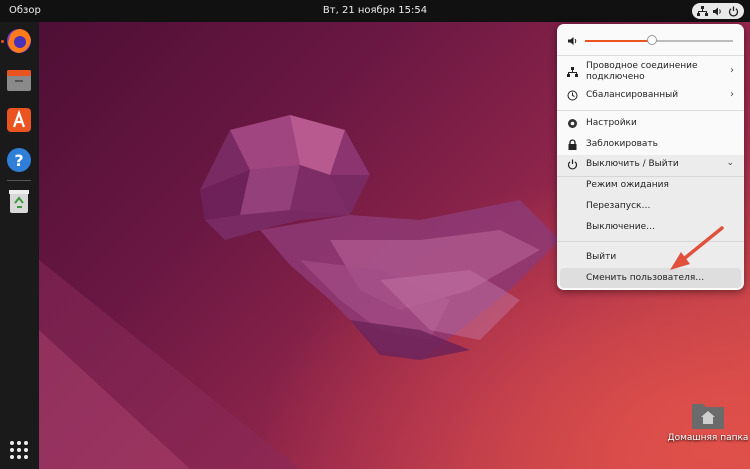 This screenshot has height=469, width=750. What do you see at coordinates (19, 120) in the screenshot?
I see `app-center-icon` at bounding box center [19, 120].